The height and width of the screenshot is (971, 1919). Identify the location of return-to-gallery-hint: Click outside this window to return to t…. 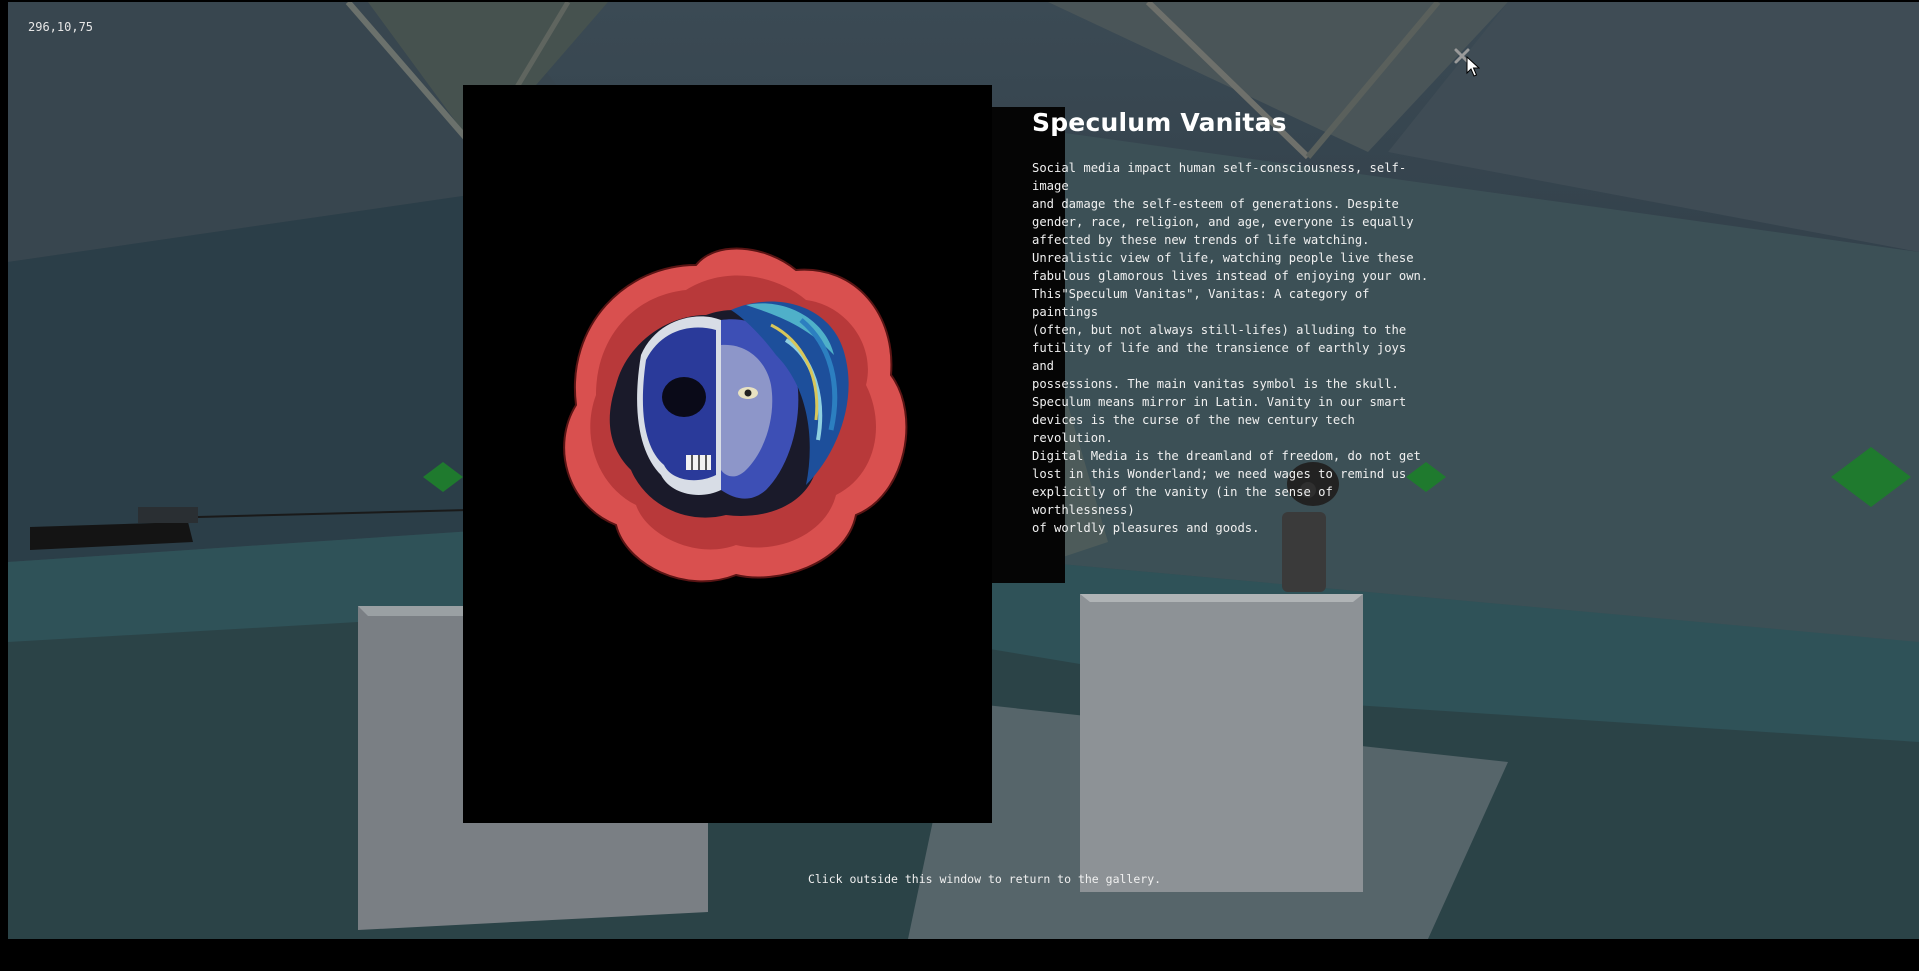
(984, 879).